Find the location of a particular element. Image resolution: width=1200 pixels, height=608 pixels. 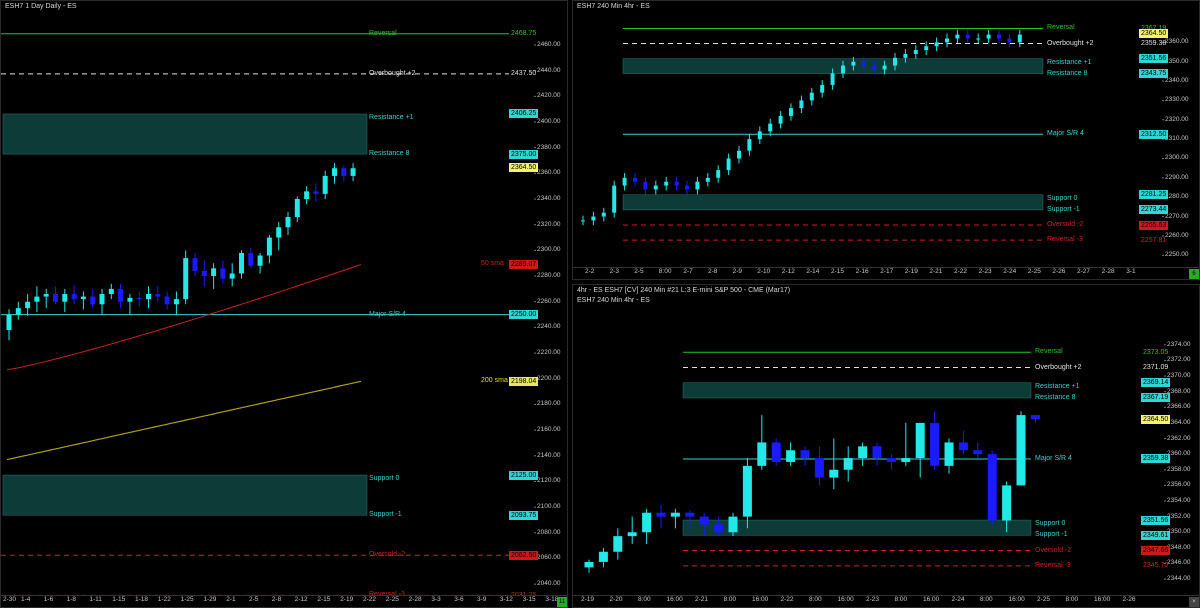

time-axis-tick: 2-21 is located at coordinates (936, 271).